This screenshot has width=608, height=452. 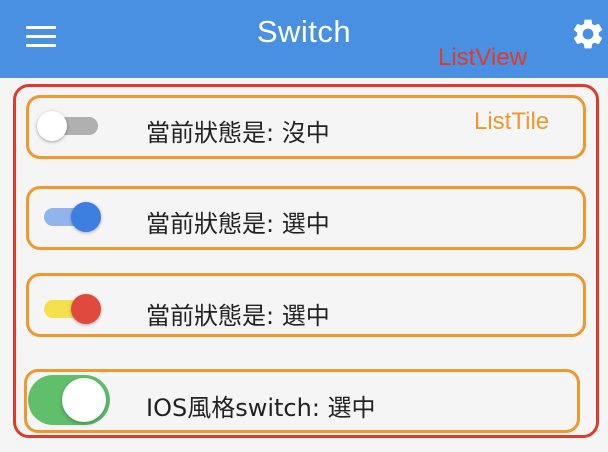 What do you see at coordinates (512, 121) in the screenshot?
I see `listtile-annotation-label: ListTile` at bounding box center [512, 121].